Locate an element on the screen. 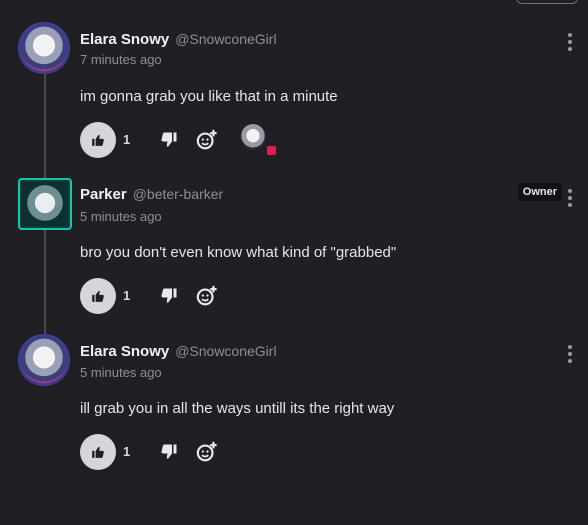 The image size is (588, 525). top-right-tab is located at coordinates (547, 2).